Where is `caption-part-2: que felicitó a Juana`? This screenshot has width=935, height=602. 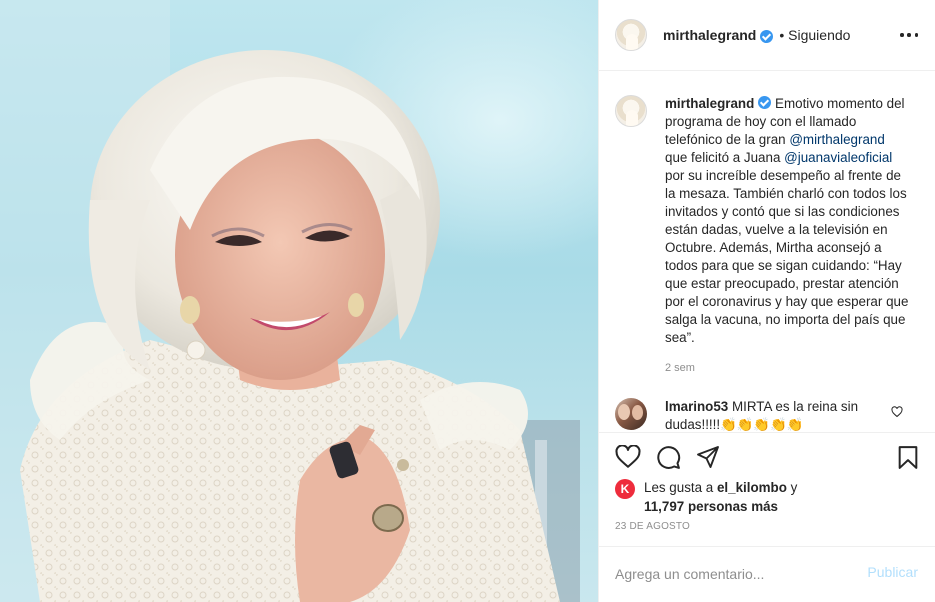
caption-part-2: que felicitó a Juana is located at coordinates (725, 157).